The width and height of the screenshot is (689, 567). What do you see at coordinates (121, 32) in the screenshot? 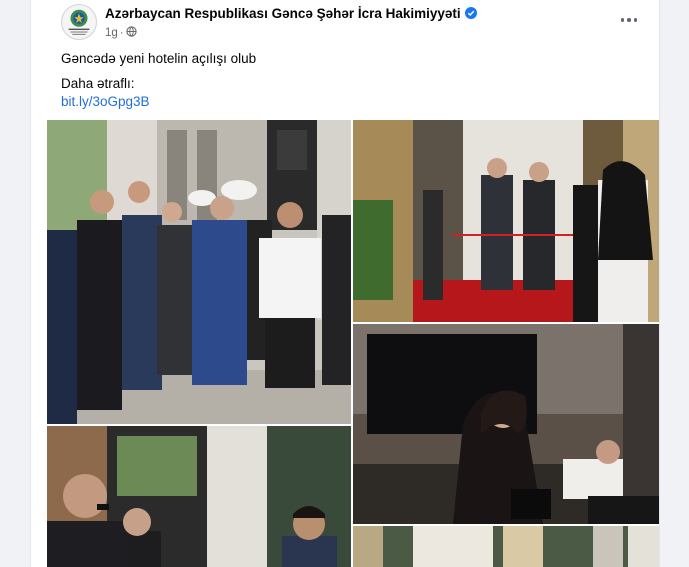
I see `post-meta: 1g ·` at bounding box center [121, 32].